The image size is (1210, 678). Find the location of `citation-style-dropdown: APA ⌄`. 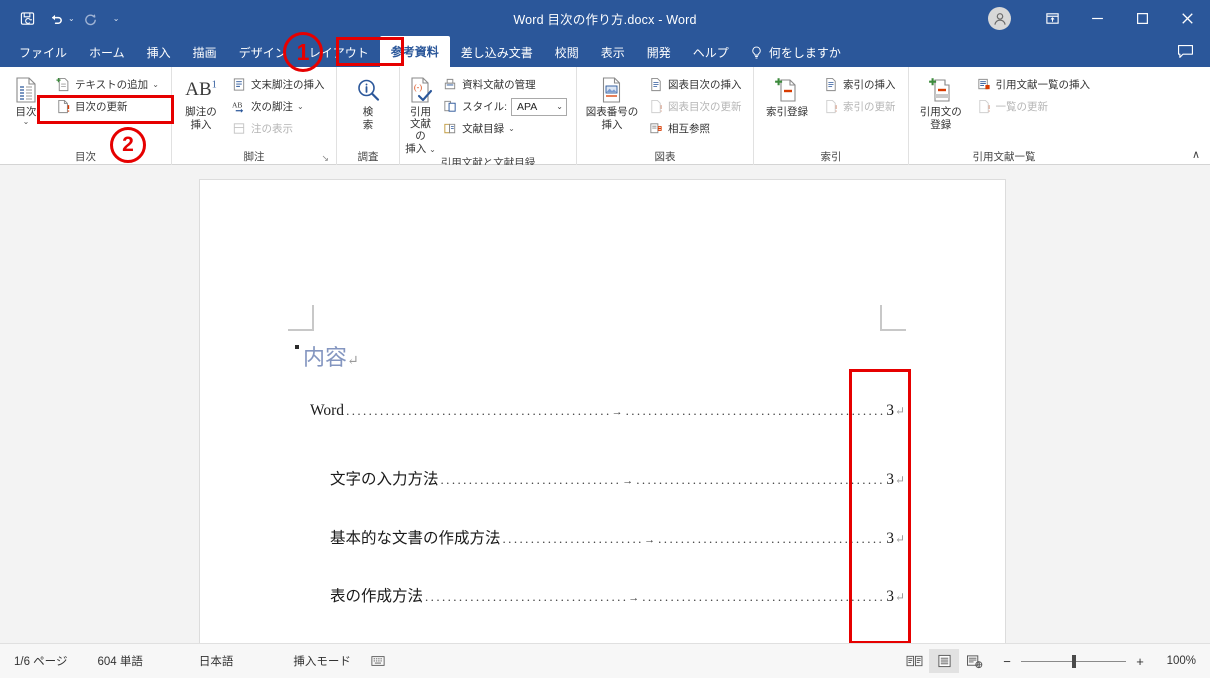

citation-style-dropdown: APA ⌄ is located at coordinates (539, 106).